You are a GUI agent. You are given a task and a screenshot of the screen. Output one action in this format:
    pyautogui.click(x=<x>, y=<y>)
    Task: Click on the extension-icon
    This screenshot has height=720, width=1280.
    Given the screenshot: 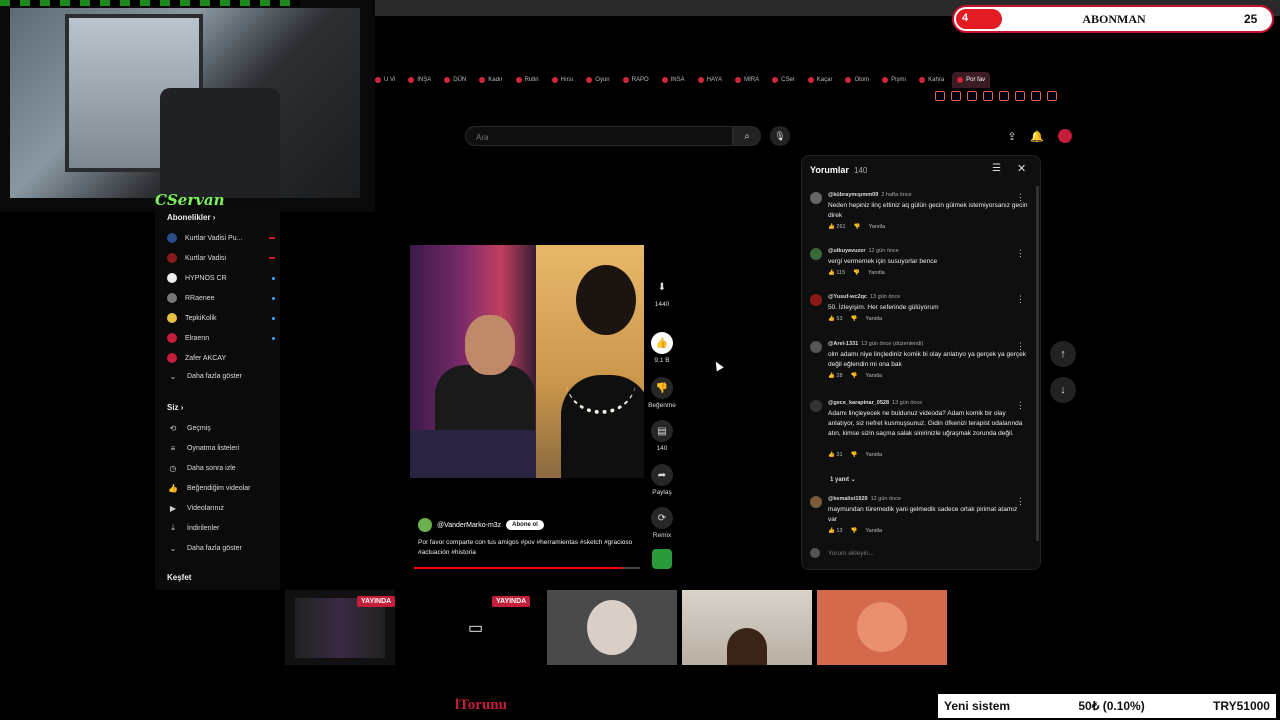 What is the action you would take?
    pyautogui.click(x=956, y=96)
    